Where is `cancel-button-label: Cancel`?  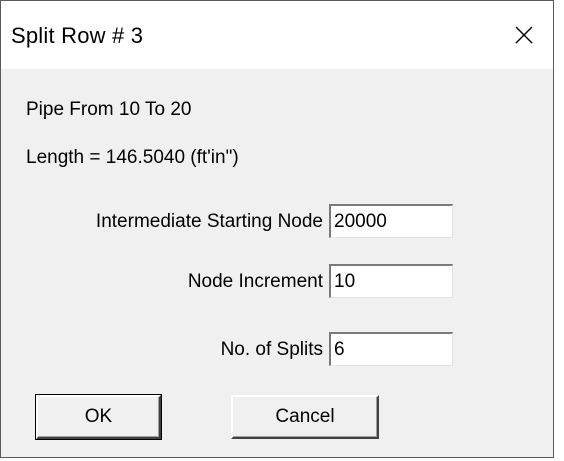 cancel-button-label: Cancel is located at coordinates (305, 416).